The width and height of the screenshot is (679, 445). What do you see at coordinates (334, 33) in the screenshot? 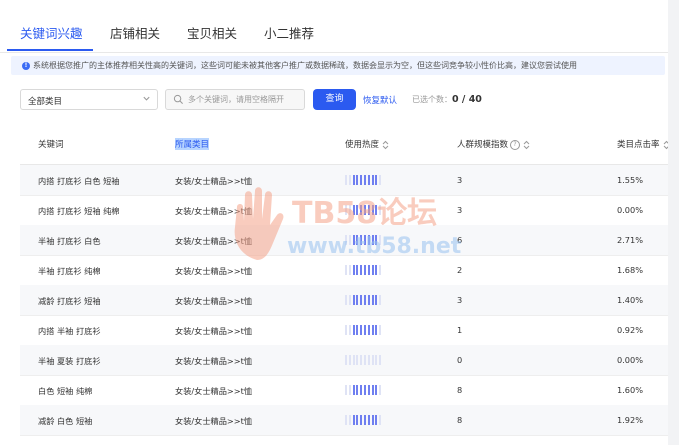
I see `tab-bar: 关键词兴趣 店铺相关 宝贝相关 小二推荐` at bounding box center [334, 33].